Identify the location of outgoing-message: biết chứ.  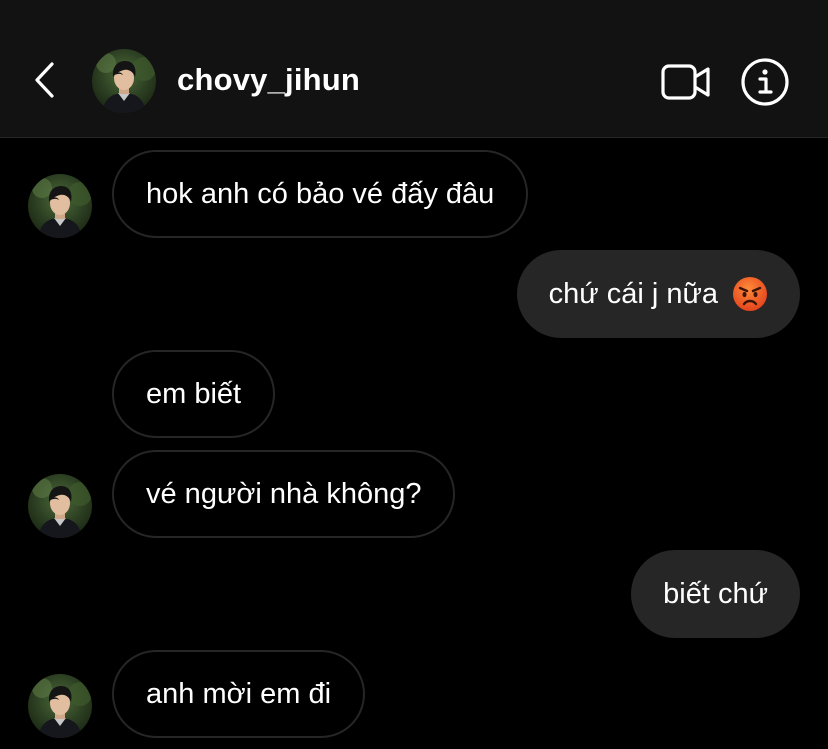
(715, 594).